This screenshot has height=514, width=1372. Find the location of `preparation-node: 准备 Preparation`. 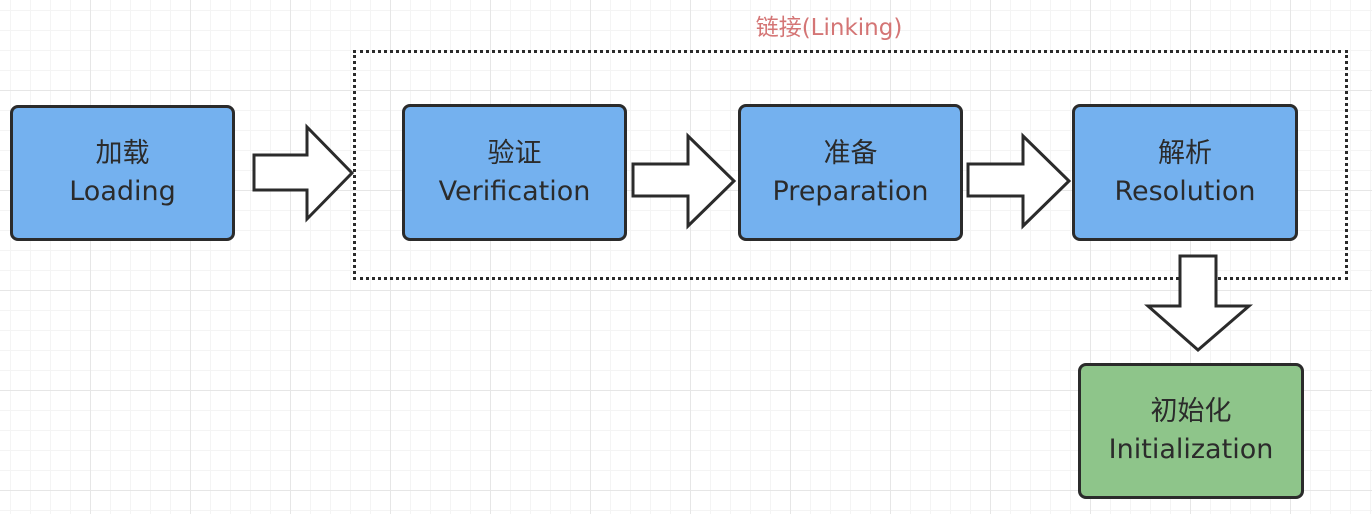

preparation-node: 准备 Preparation is located at coordinates (850, 172).